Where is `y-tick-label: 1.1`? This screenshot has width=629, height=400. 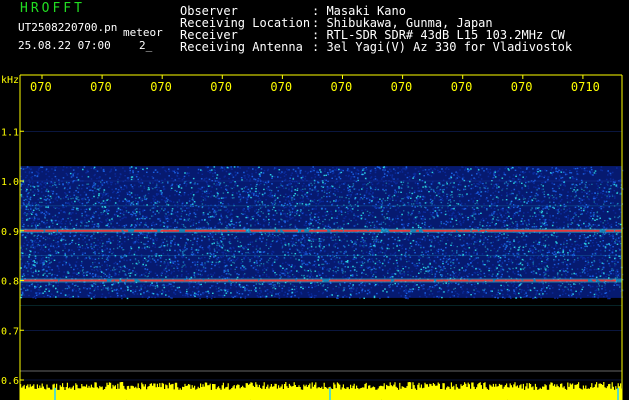 y-tick-label: 1.1 is located at coordinates (10, 132).